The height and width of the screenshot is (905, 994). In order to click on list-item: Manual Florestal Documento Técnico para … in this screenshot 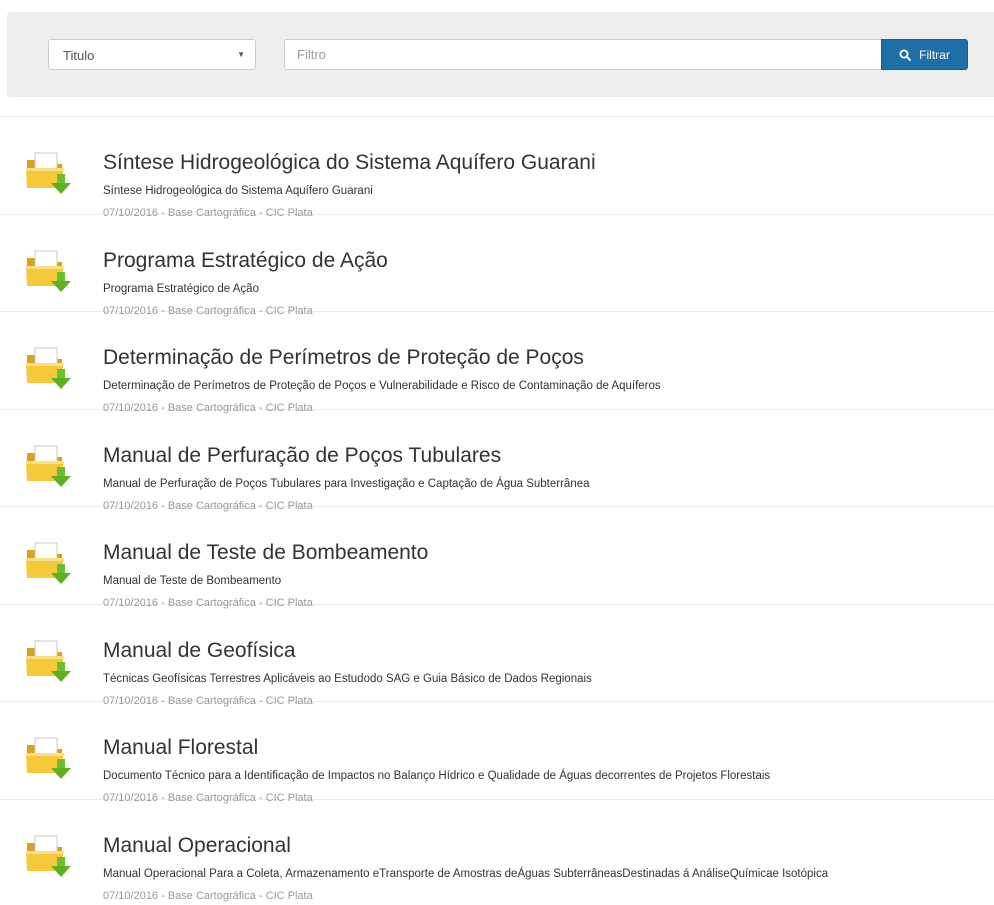, I will do `click(497, 753)`.